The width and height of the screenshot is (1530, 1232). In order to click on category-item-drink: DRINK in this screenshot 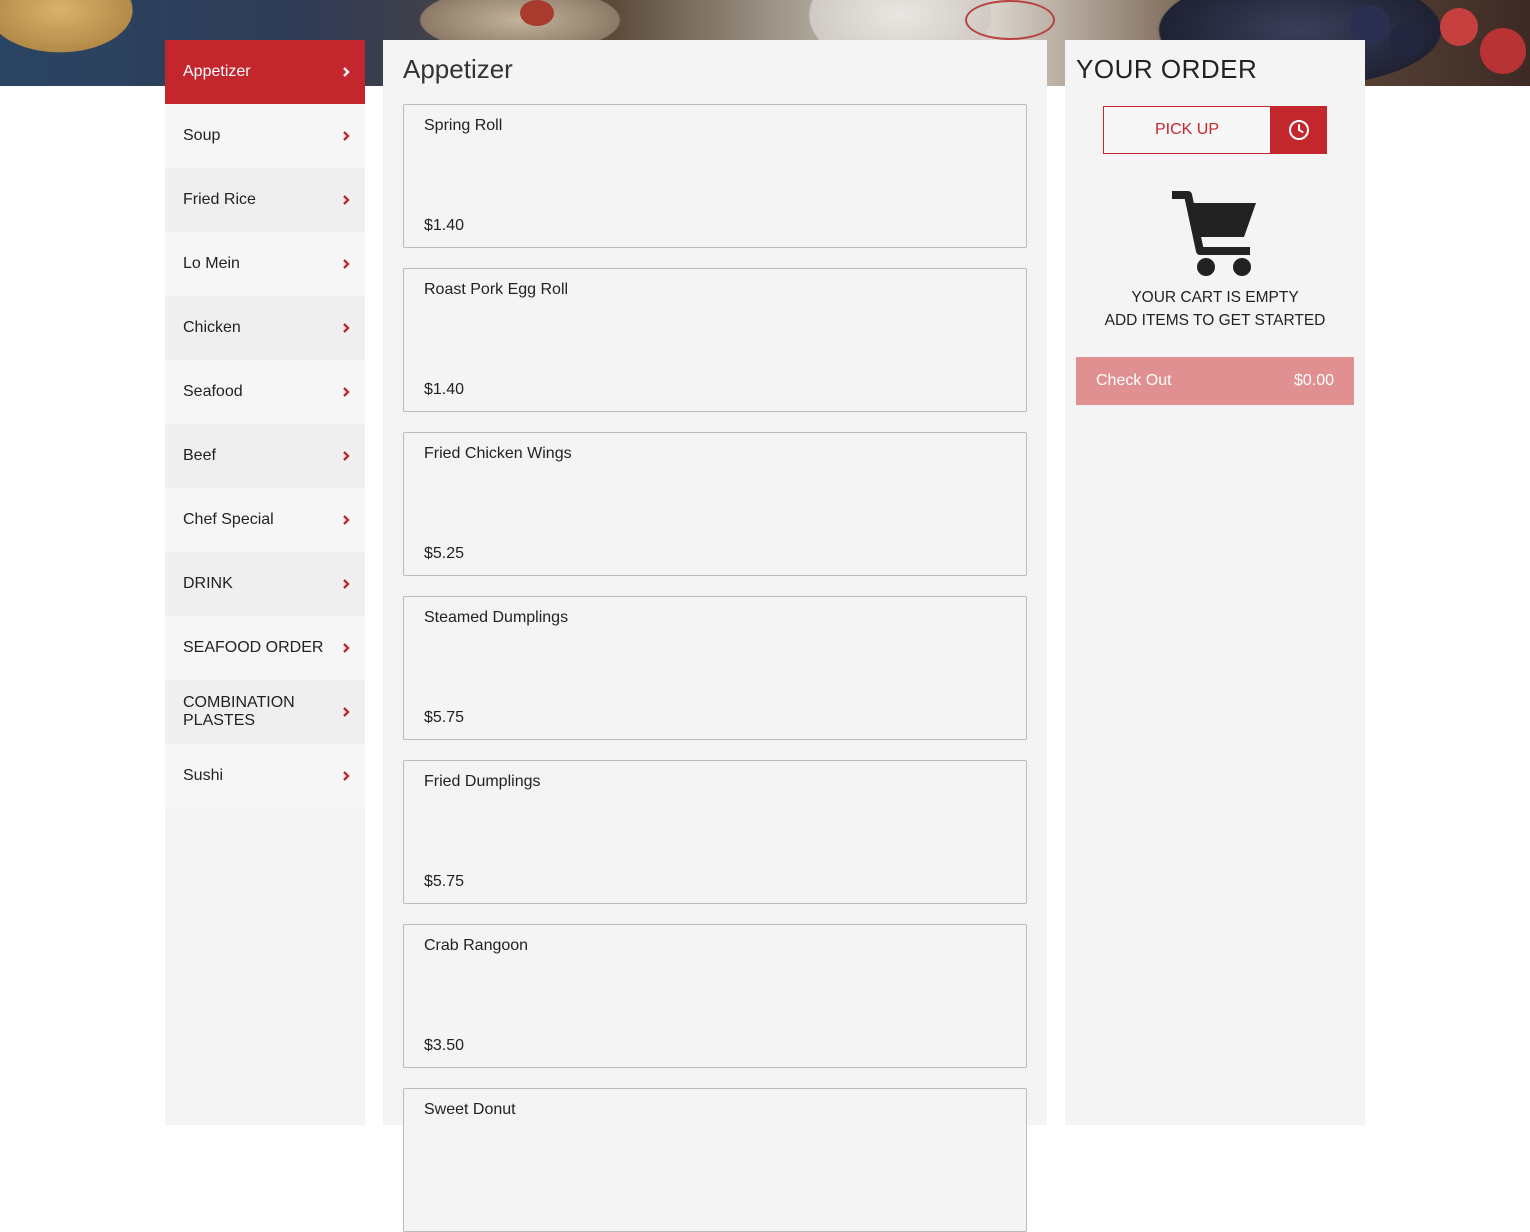, I will do `click(265, 584)`.